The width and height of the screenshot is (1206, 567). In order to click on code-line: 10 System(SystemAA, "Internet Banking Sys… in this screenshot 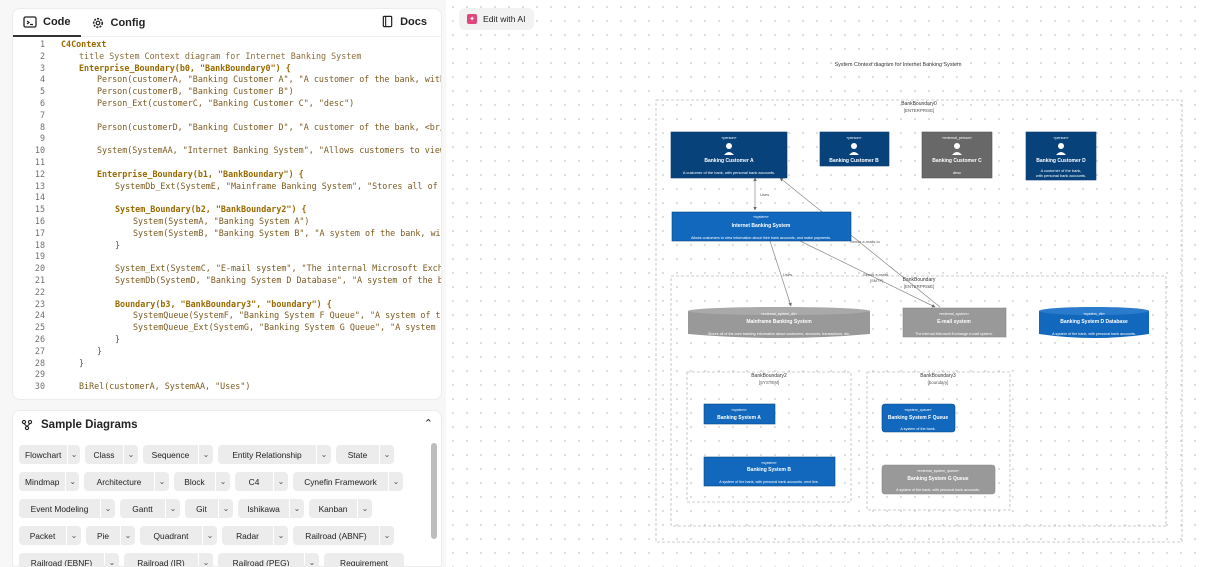, I will do `click(227, 151)`.